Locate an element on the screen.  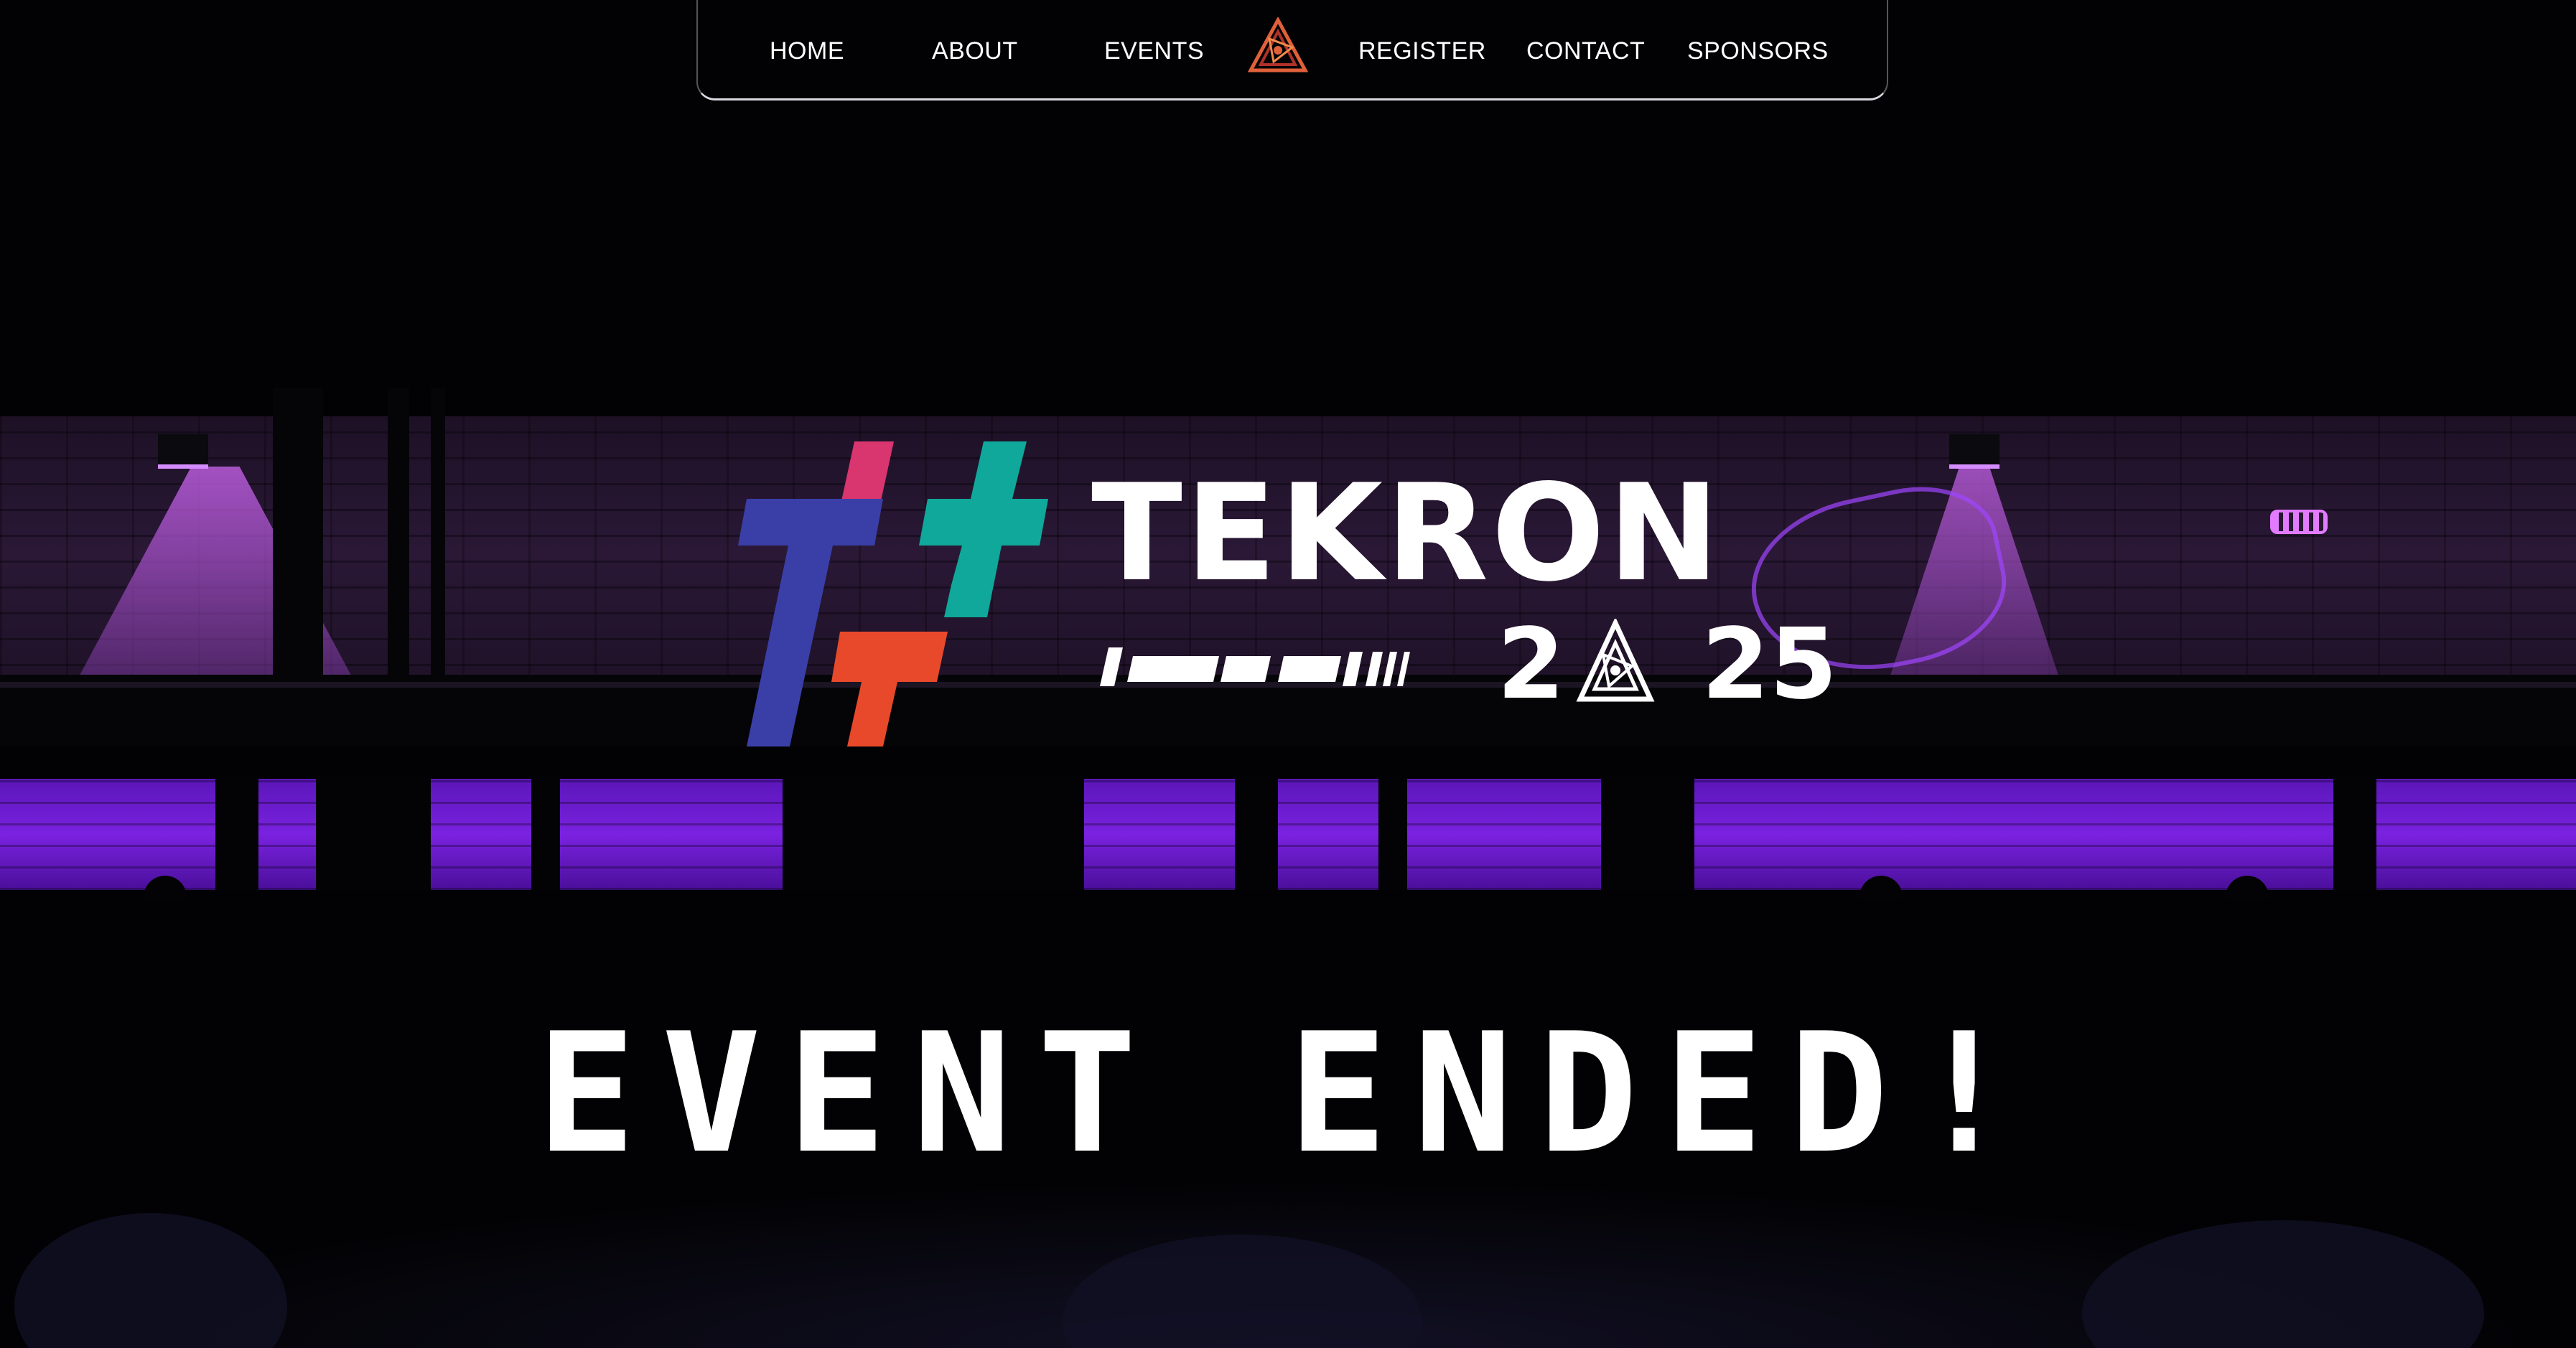
hero-year-last-digits: 25 is located at coordinates (1770, 664).